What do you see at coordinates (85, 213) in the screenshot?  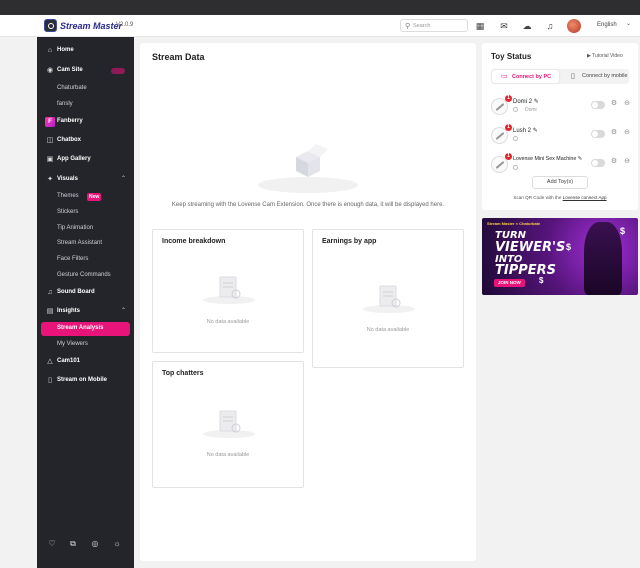 I see `sidebar-item-stickers: Stickers` at bounding box center [85, 213].